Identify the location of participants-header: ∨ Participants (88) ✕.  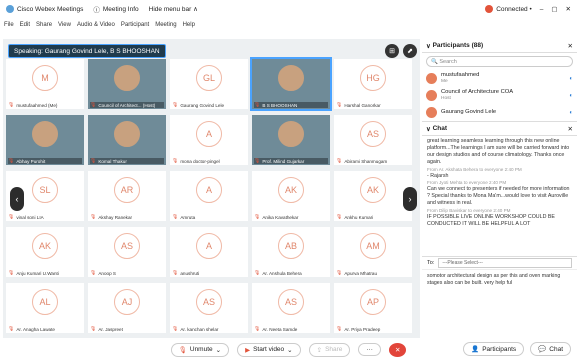
(499, 46).